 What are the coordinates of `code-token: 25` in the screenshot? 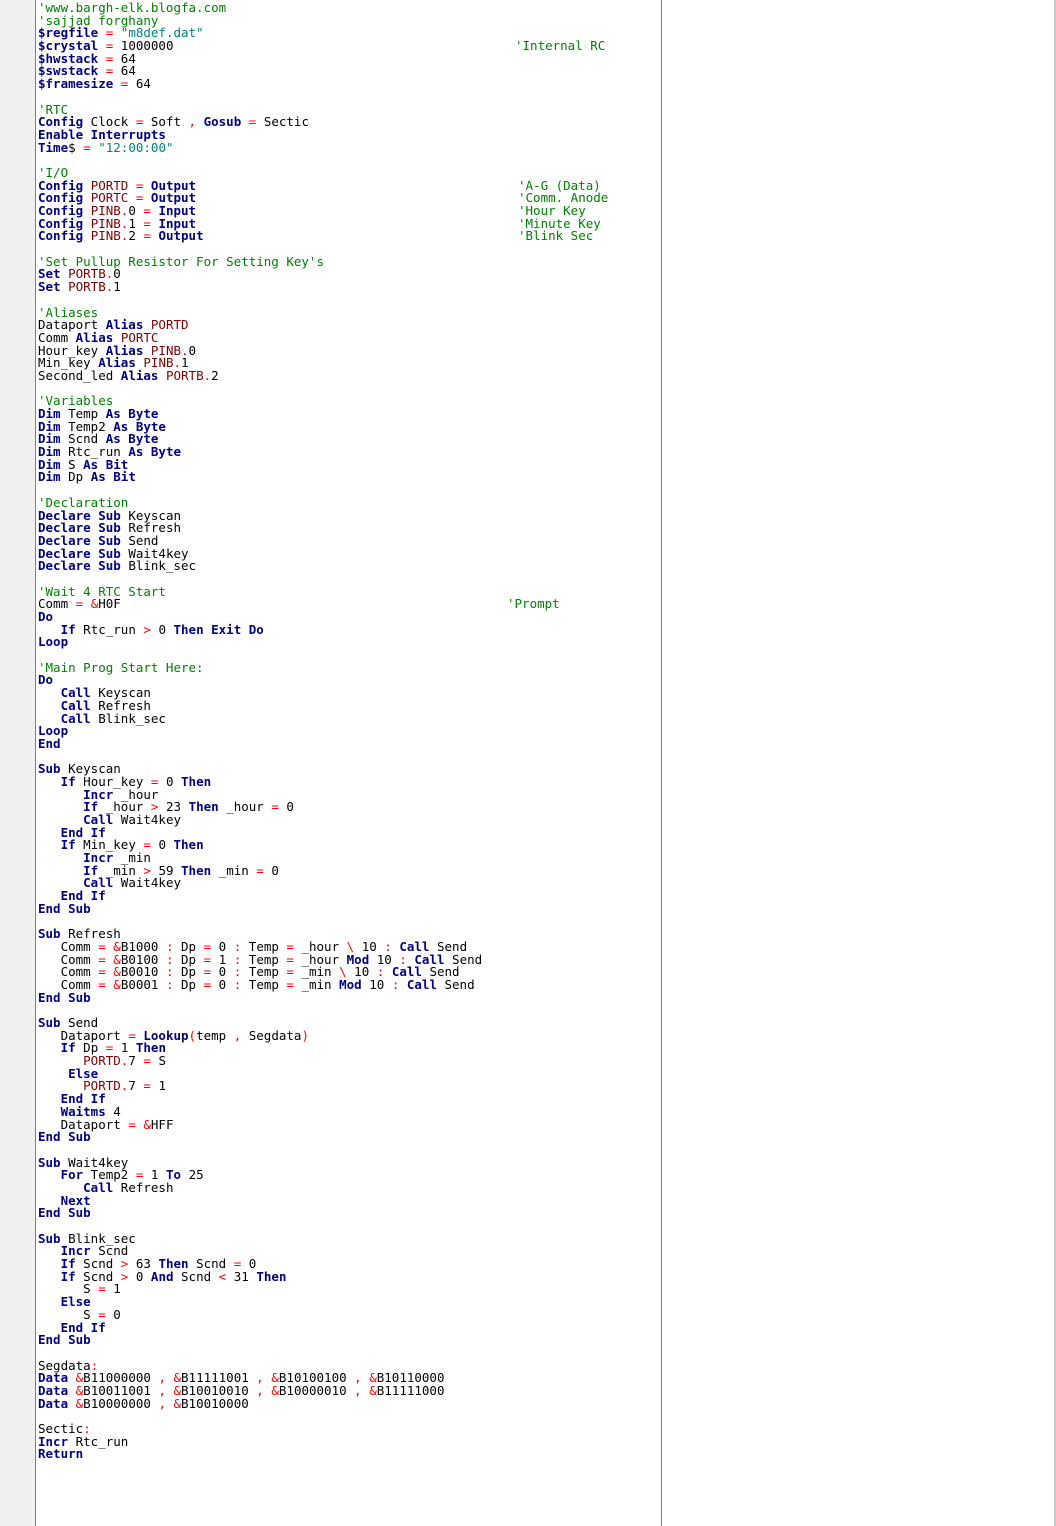 It's located at (196, 1175).